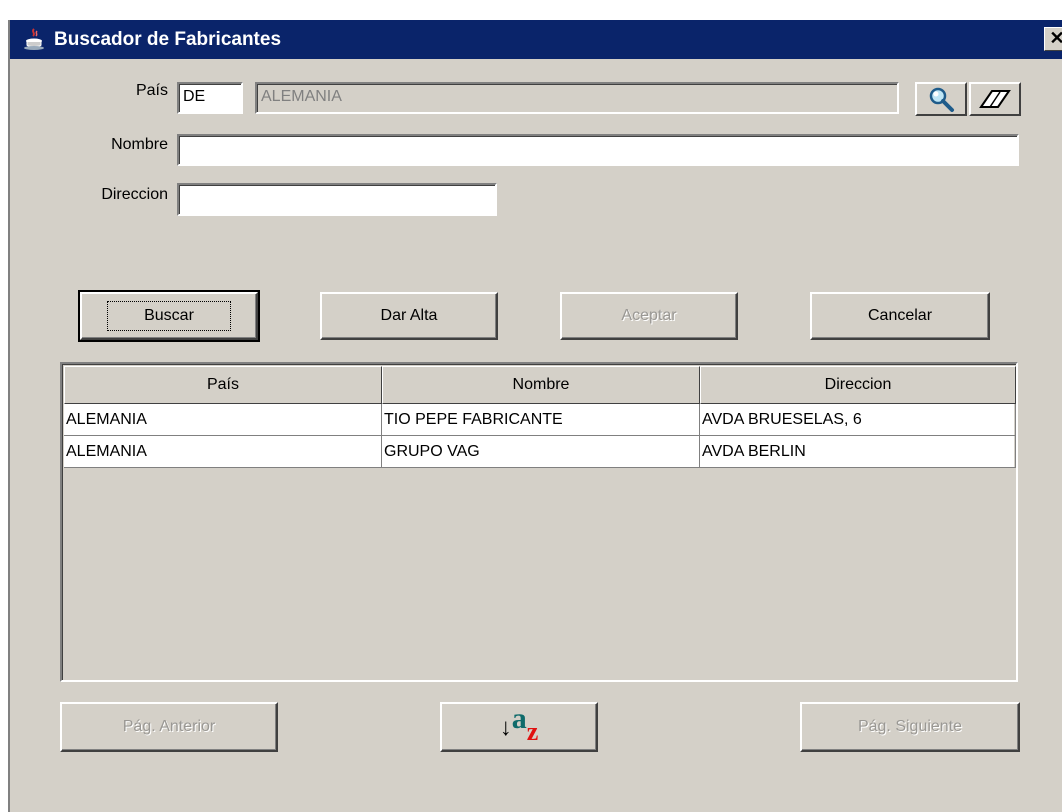 The width and height of the screenshot is (1062, 812). I want to click on aceptar-button: Aceptar, so click(649, 316).